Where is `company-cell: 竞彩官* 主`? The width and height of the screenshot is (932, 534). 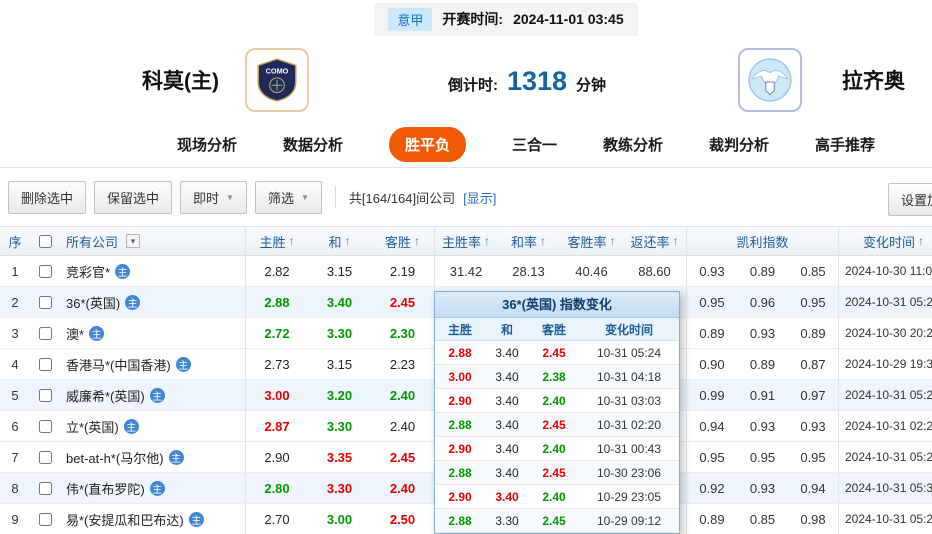 company-cell: 竞彩官* 主 is located at coordinates (152, 271).